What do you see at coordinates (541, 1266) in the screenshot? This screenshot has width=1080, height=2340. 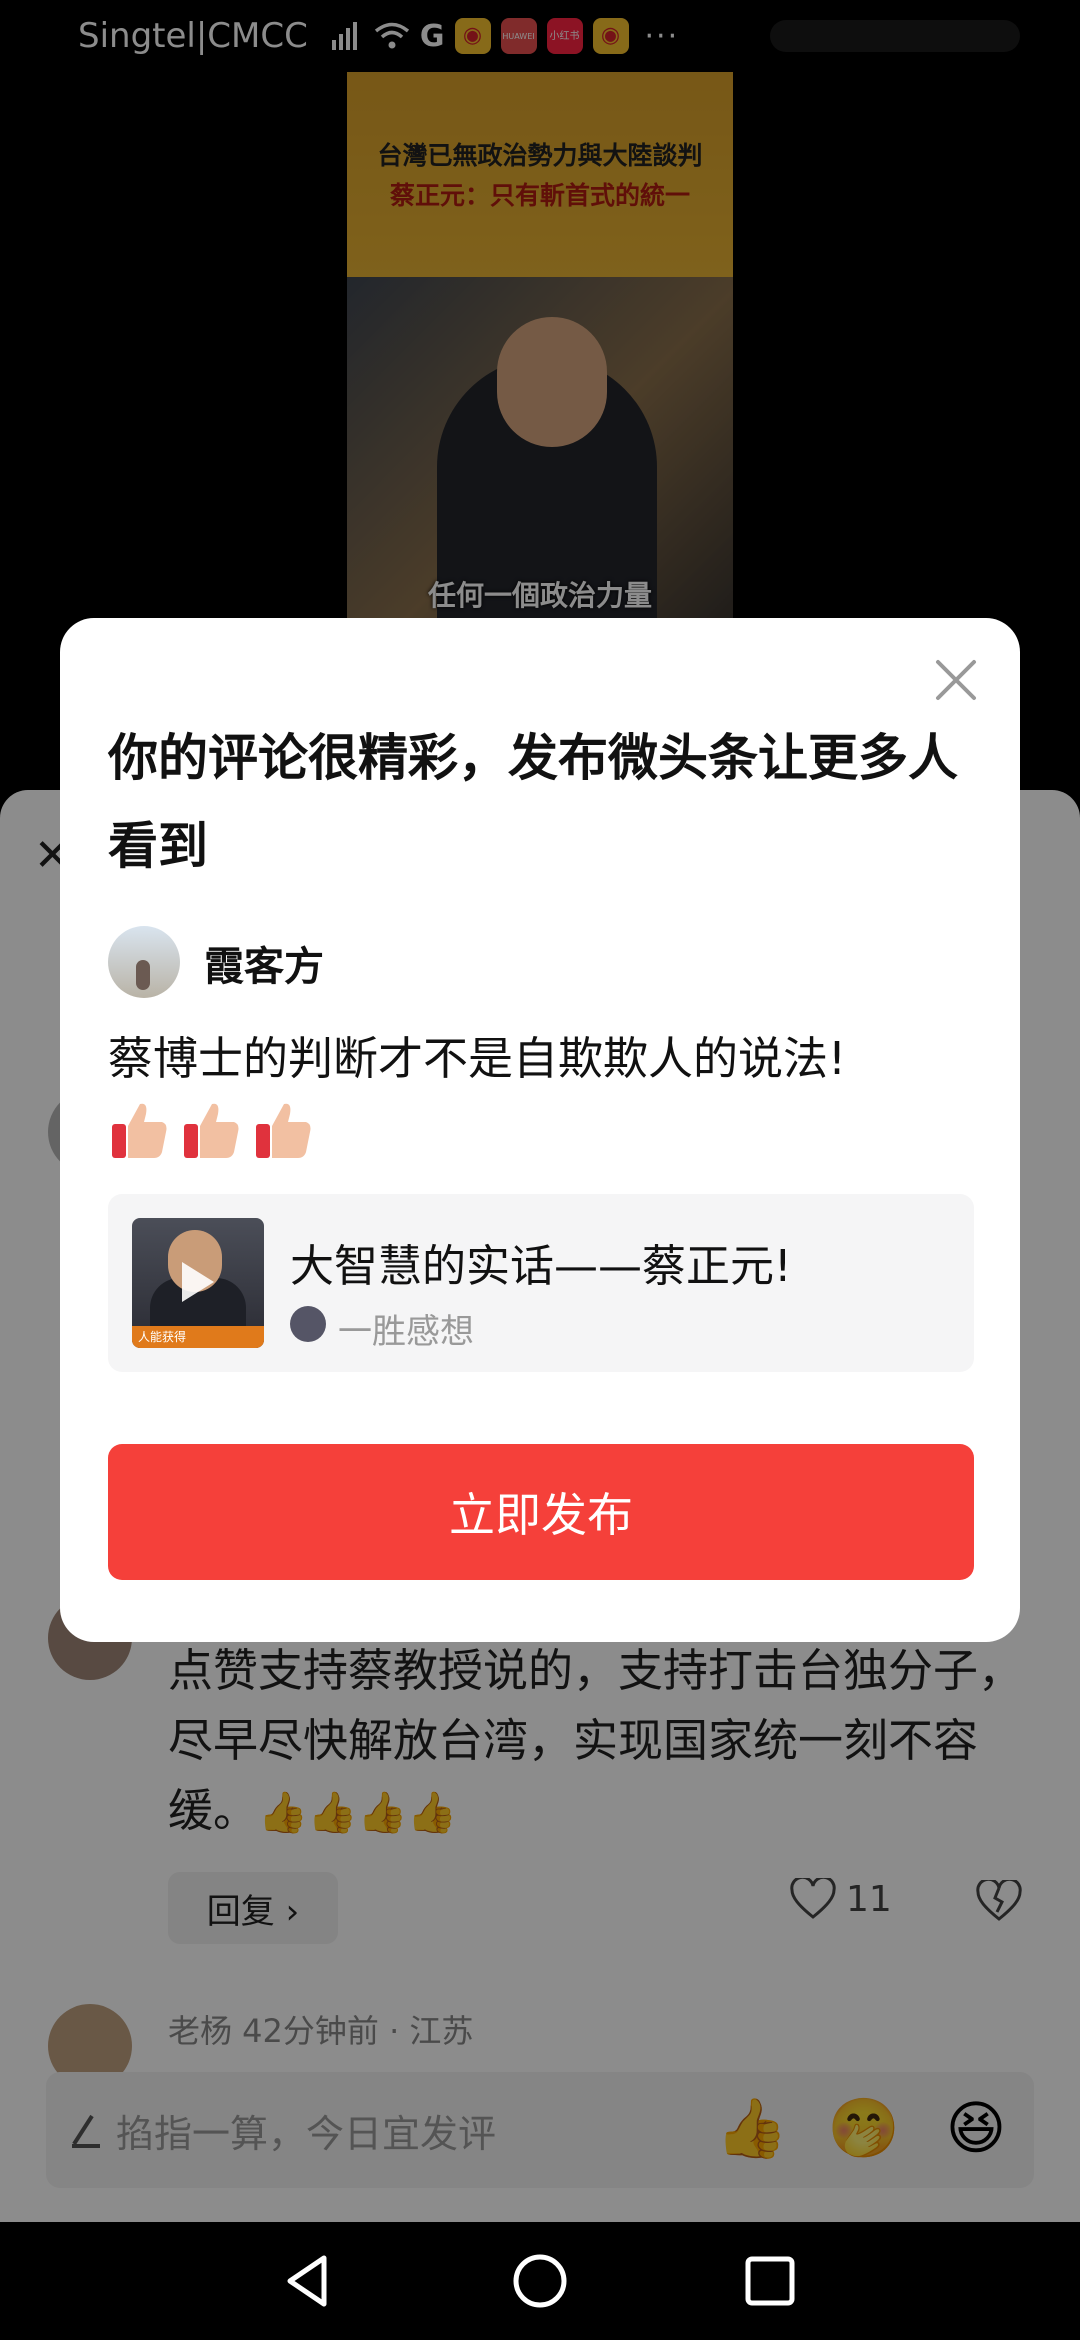 I see `card-title: 大智慧的实话——蔡正元!` at bounding box center [541, 1266].